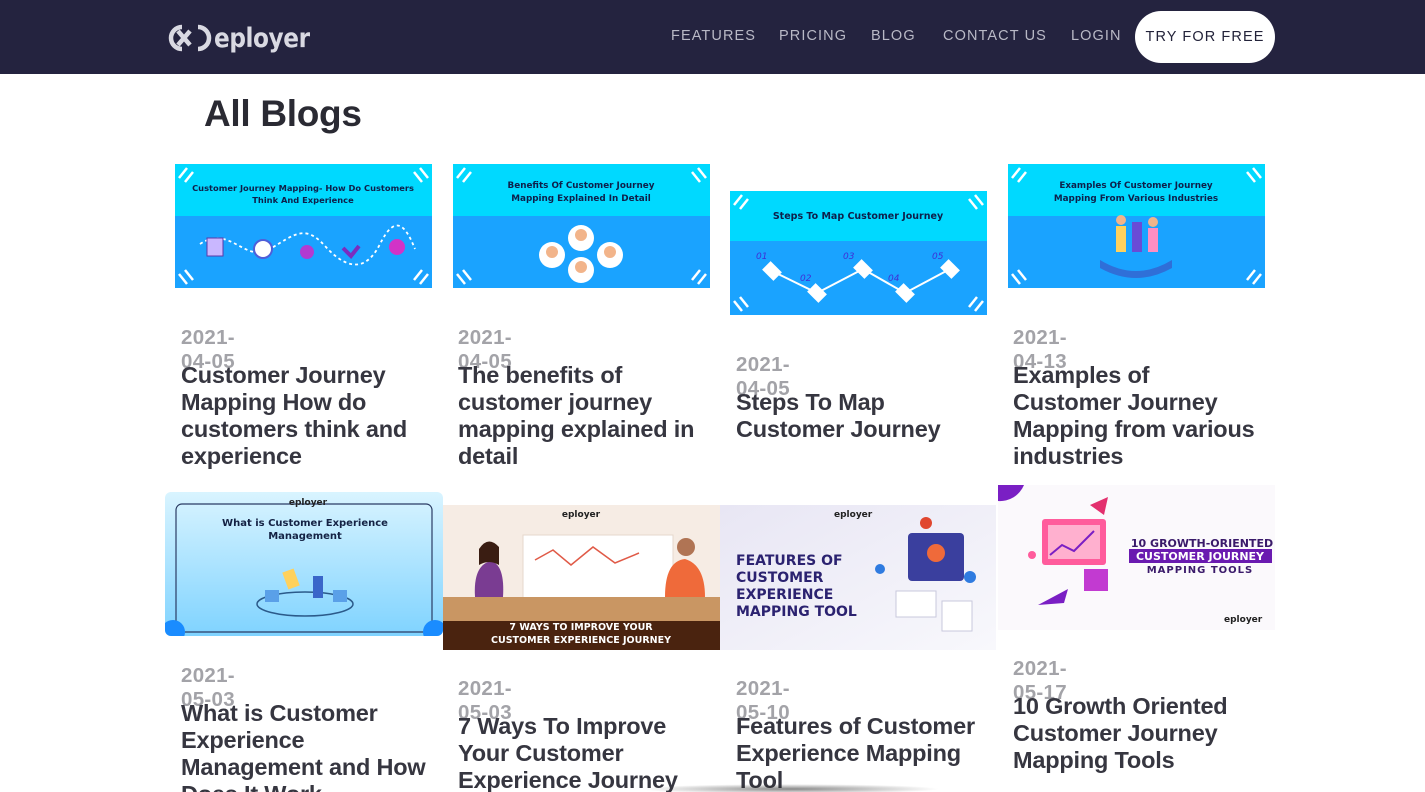 This screenshot has width=1425, height=792. What do you see at coordinates (1205, 37) in the screenshot?
I see `try-for-free-button: TRY FOR FREE` at bounding box center [1205, 37].